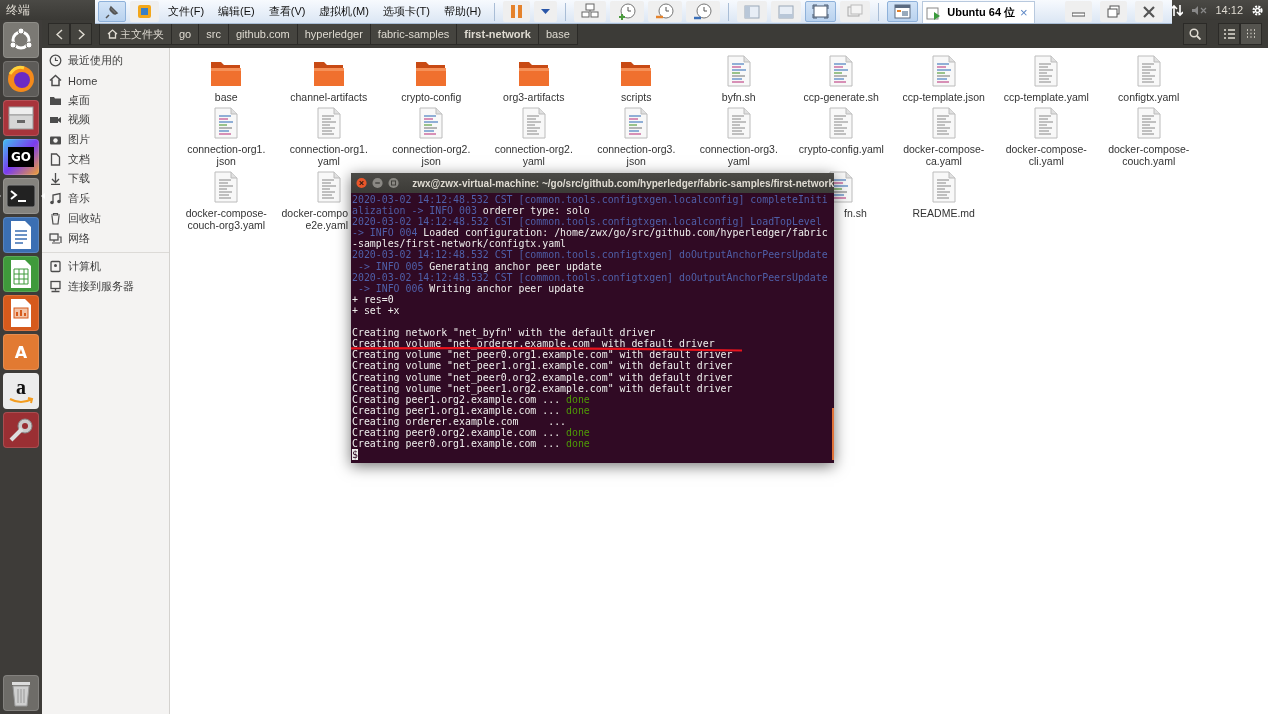  I want to click on app-title: 终端, so click(17, 10).